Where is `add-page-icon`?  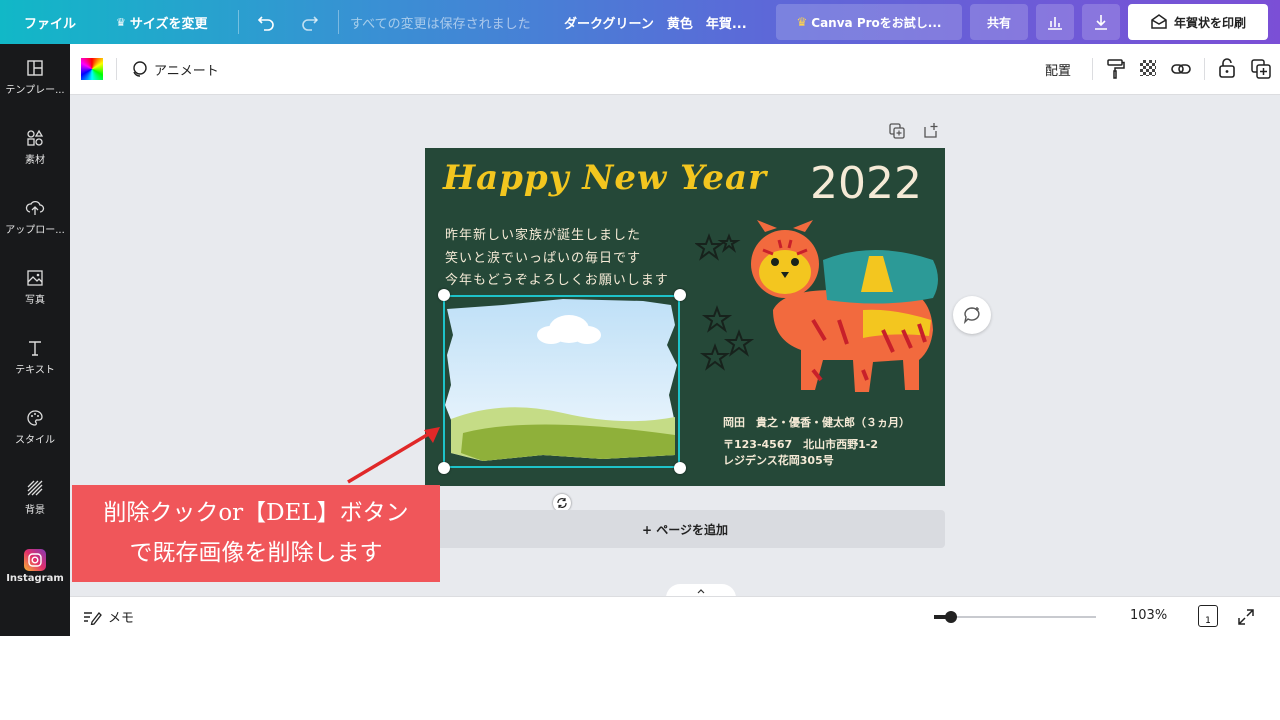
add-page-icon is located at coordinates (931, 130).